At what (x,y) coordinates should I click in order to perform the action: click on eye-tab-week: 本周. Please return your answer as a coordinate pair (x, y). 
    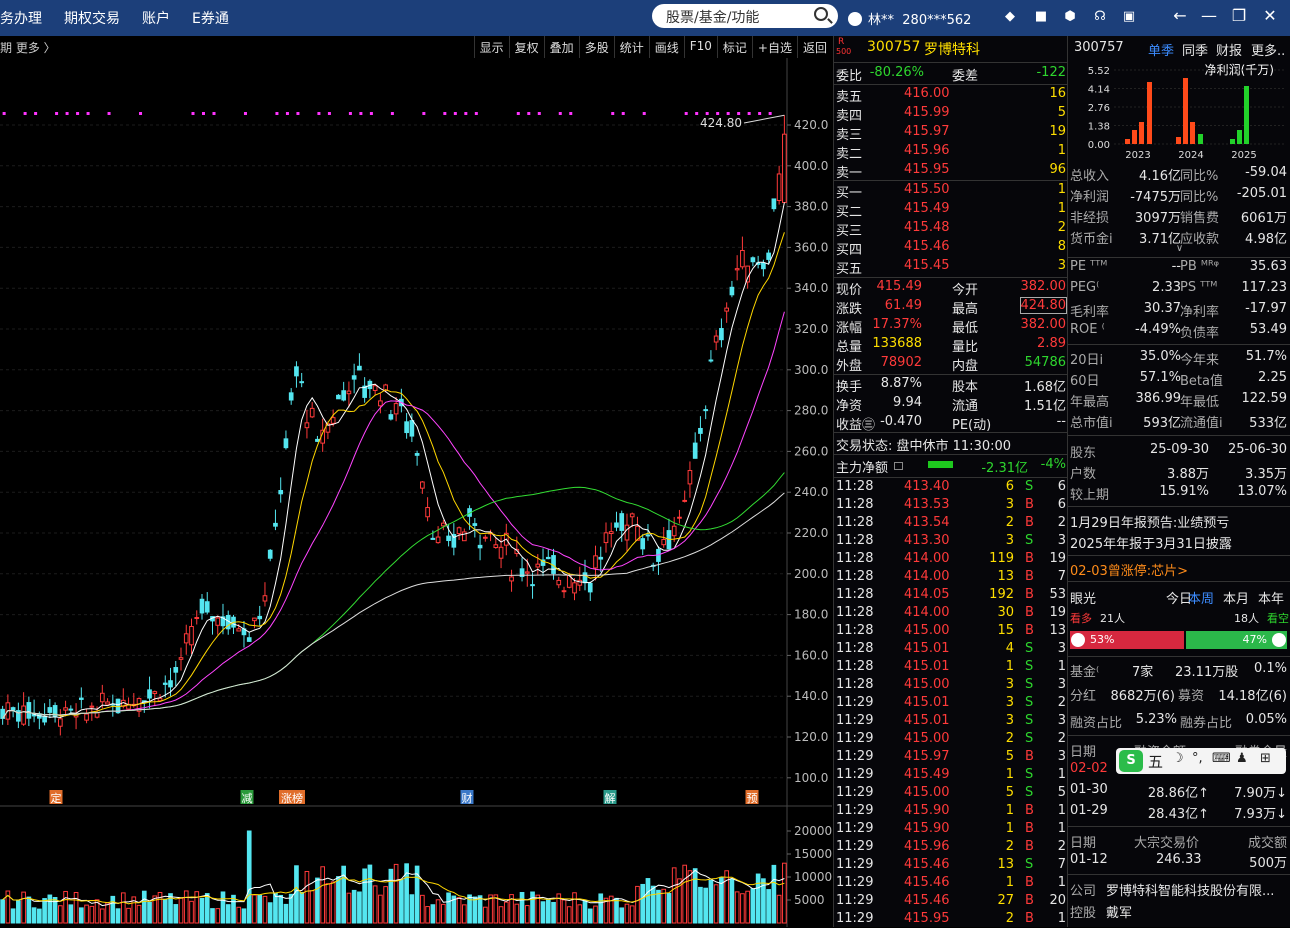
    Looking at the image, I should click on (1201, 597).